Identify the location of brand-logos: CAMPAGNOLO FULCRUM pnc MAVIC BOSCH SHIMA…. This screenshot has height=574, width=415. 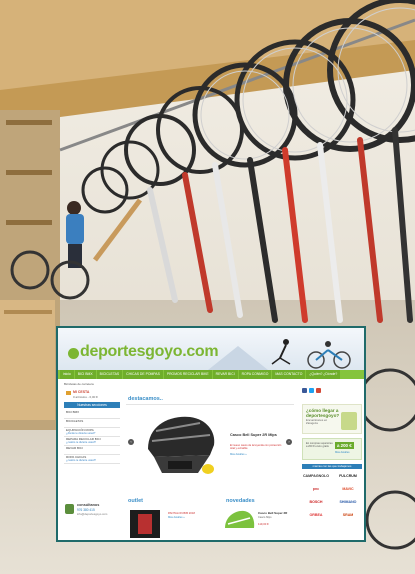
(332, 495).